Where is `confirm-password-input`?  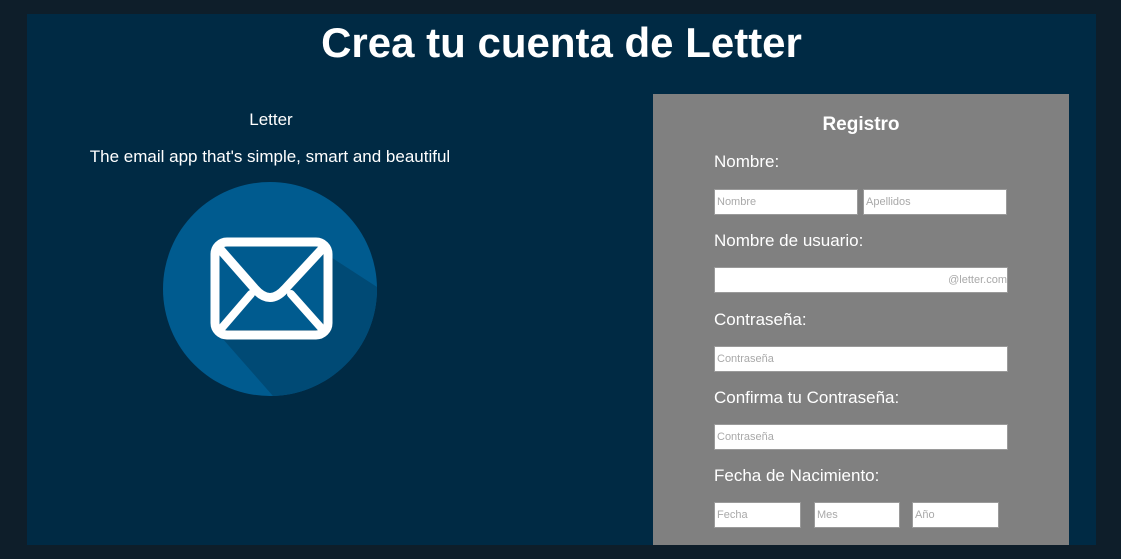
confirm-password-input is located at coordinates (861, 437).